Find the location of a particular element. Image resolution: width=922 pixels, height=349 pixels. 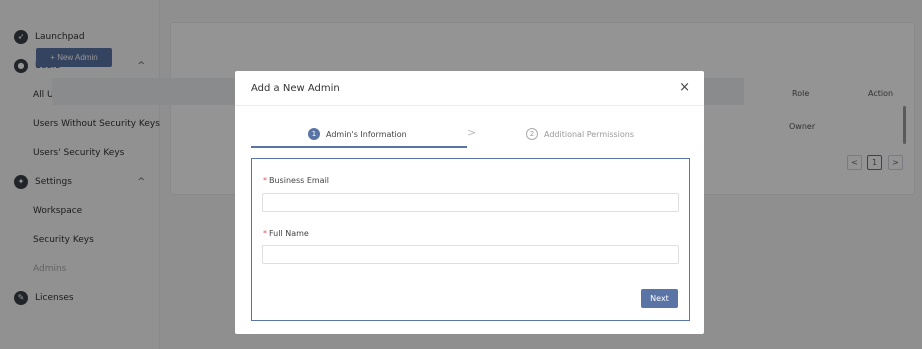

step-additional-permissions: 2 Additional Permissions is located at coordinates (580, 134).